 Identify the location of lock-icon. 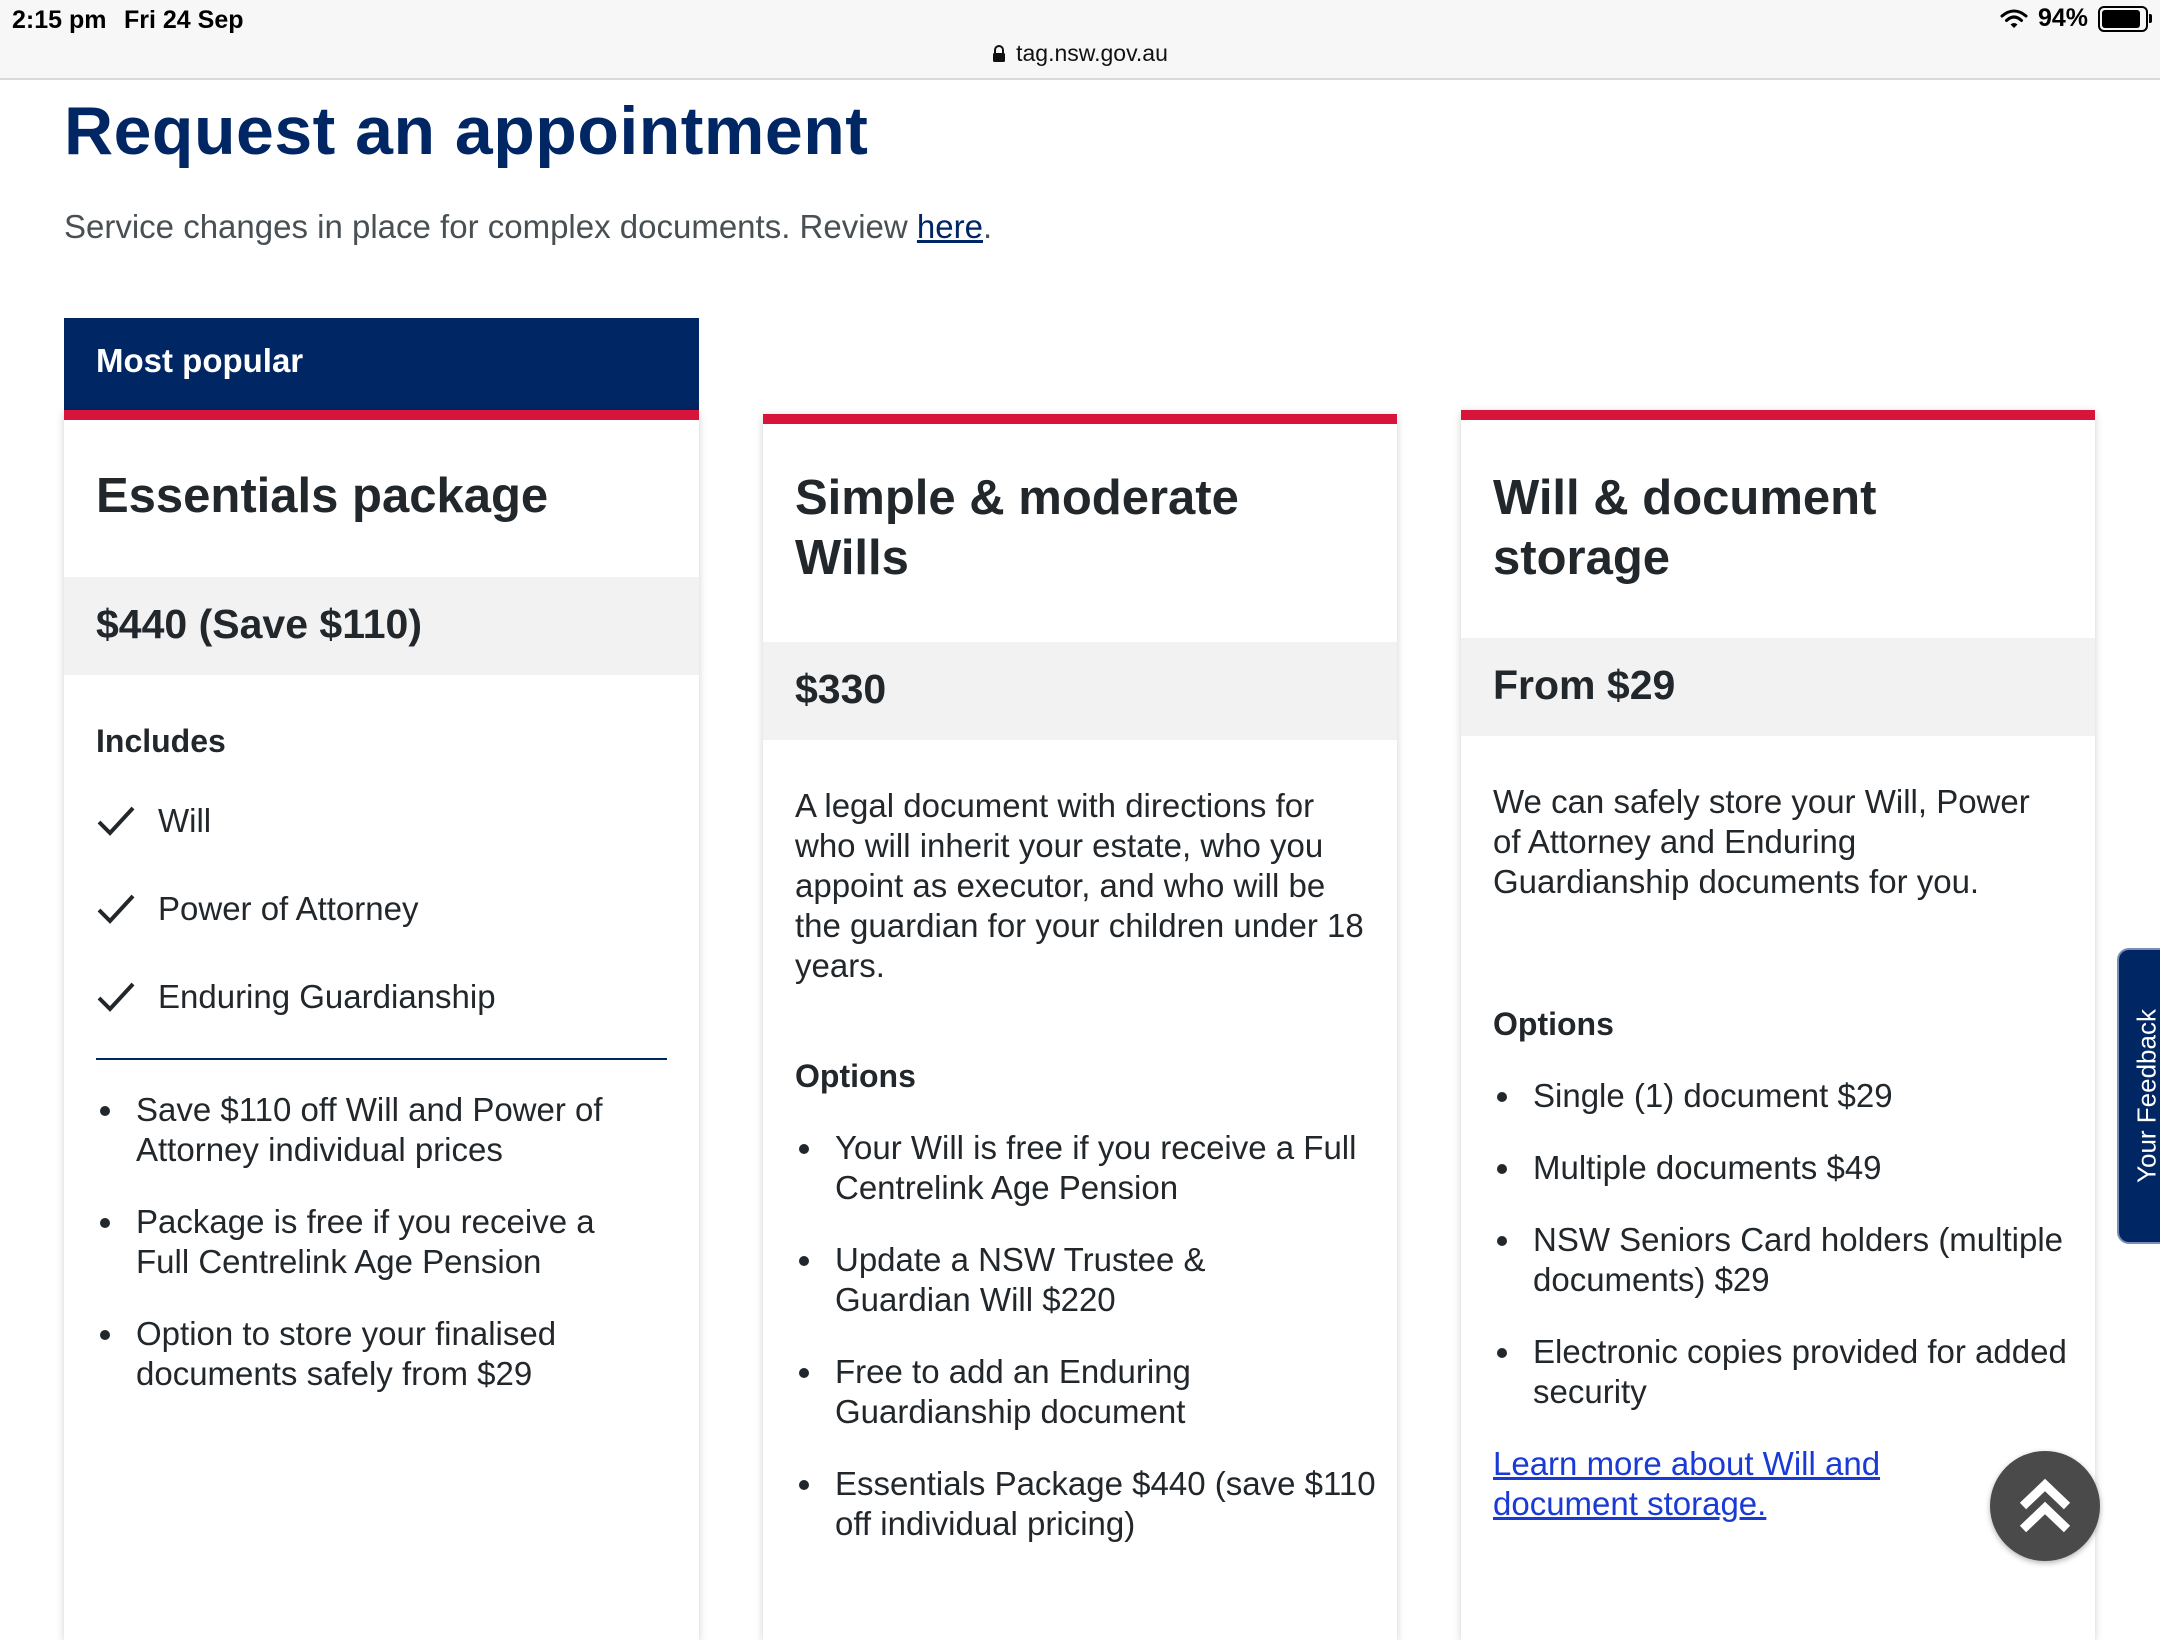
(999, 54).